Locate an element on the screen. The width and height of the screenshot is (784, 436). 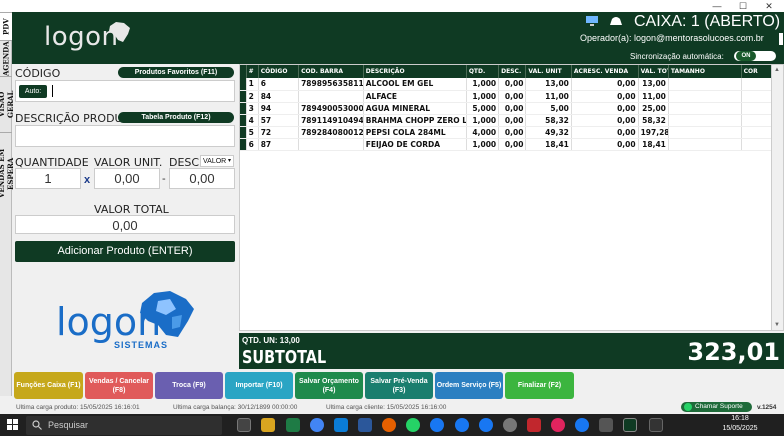
chrome-icon is located at coordinates (317, 425).